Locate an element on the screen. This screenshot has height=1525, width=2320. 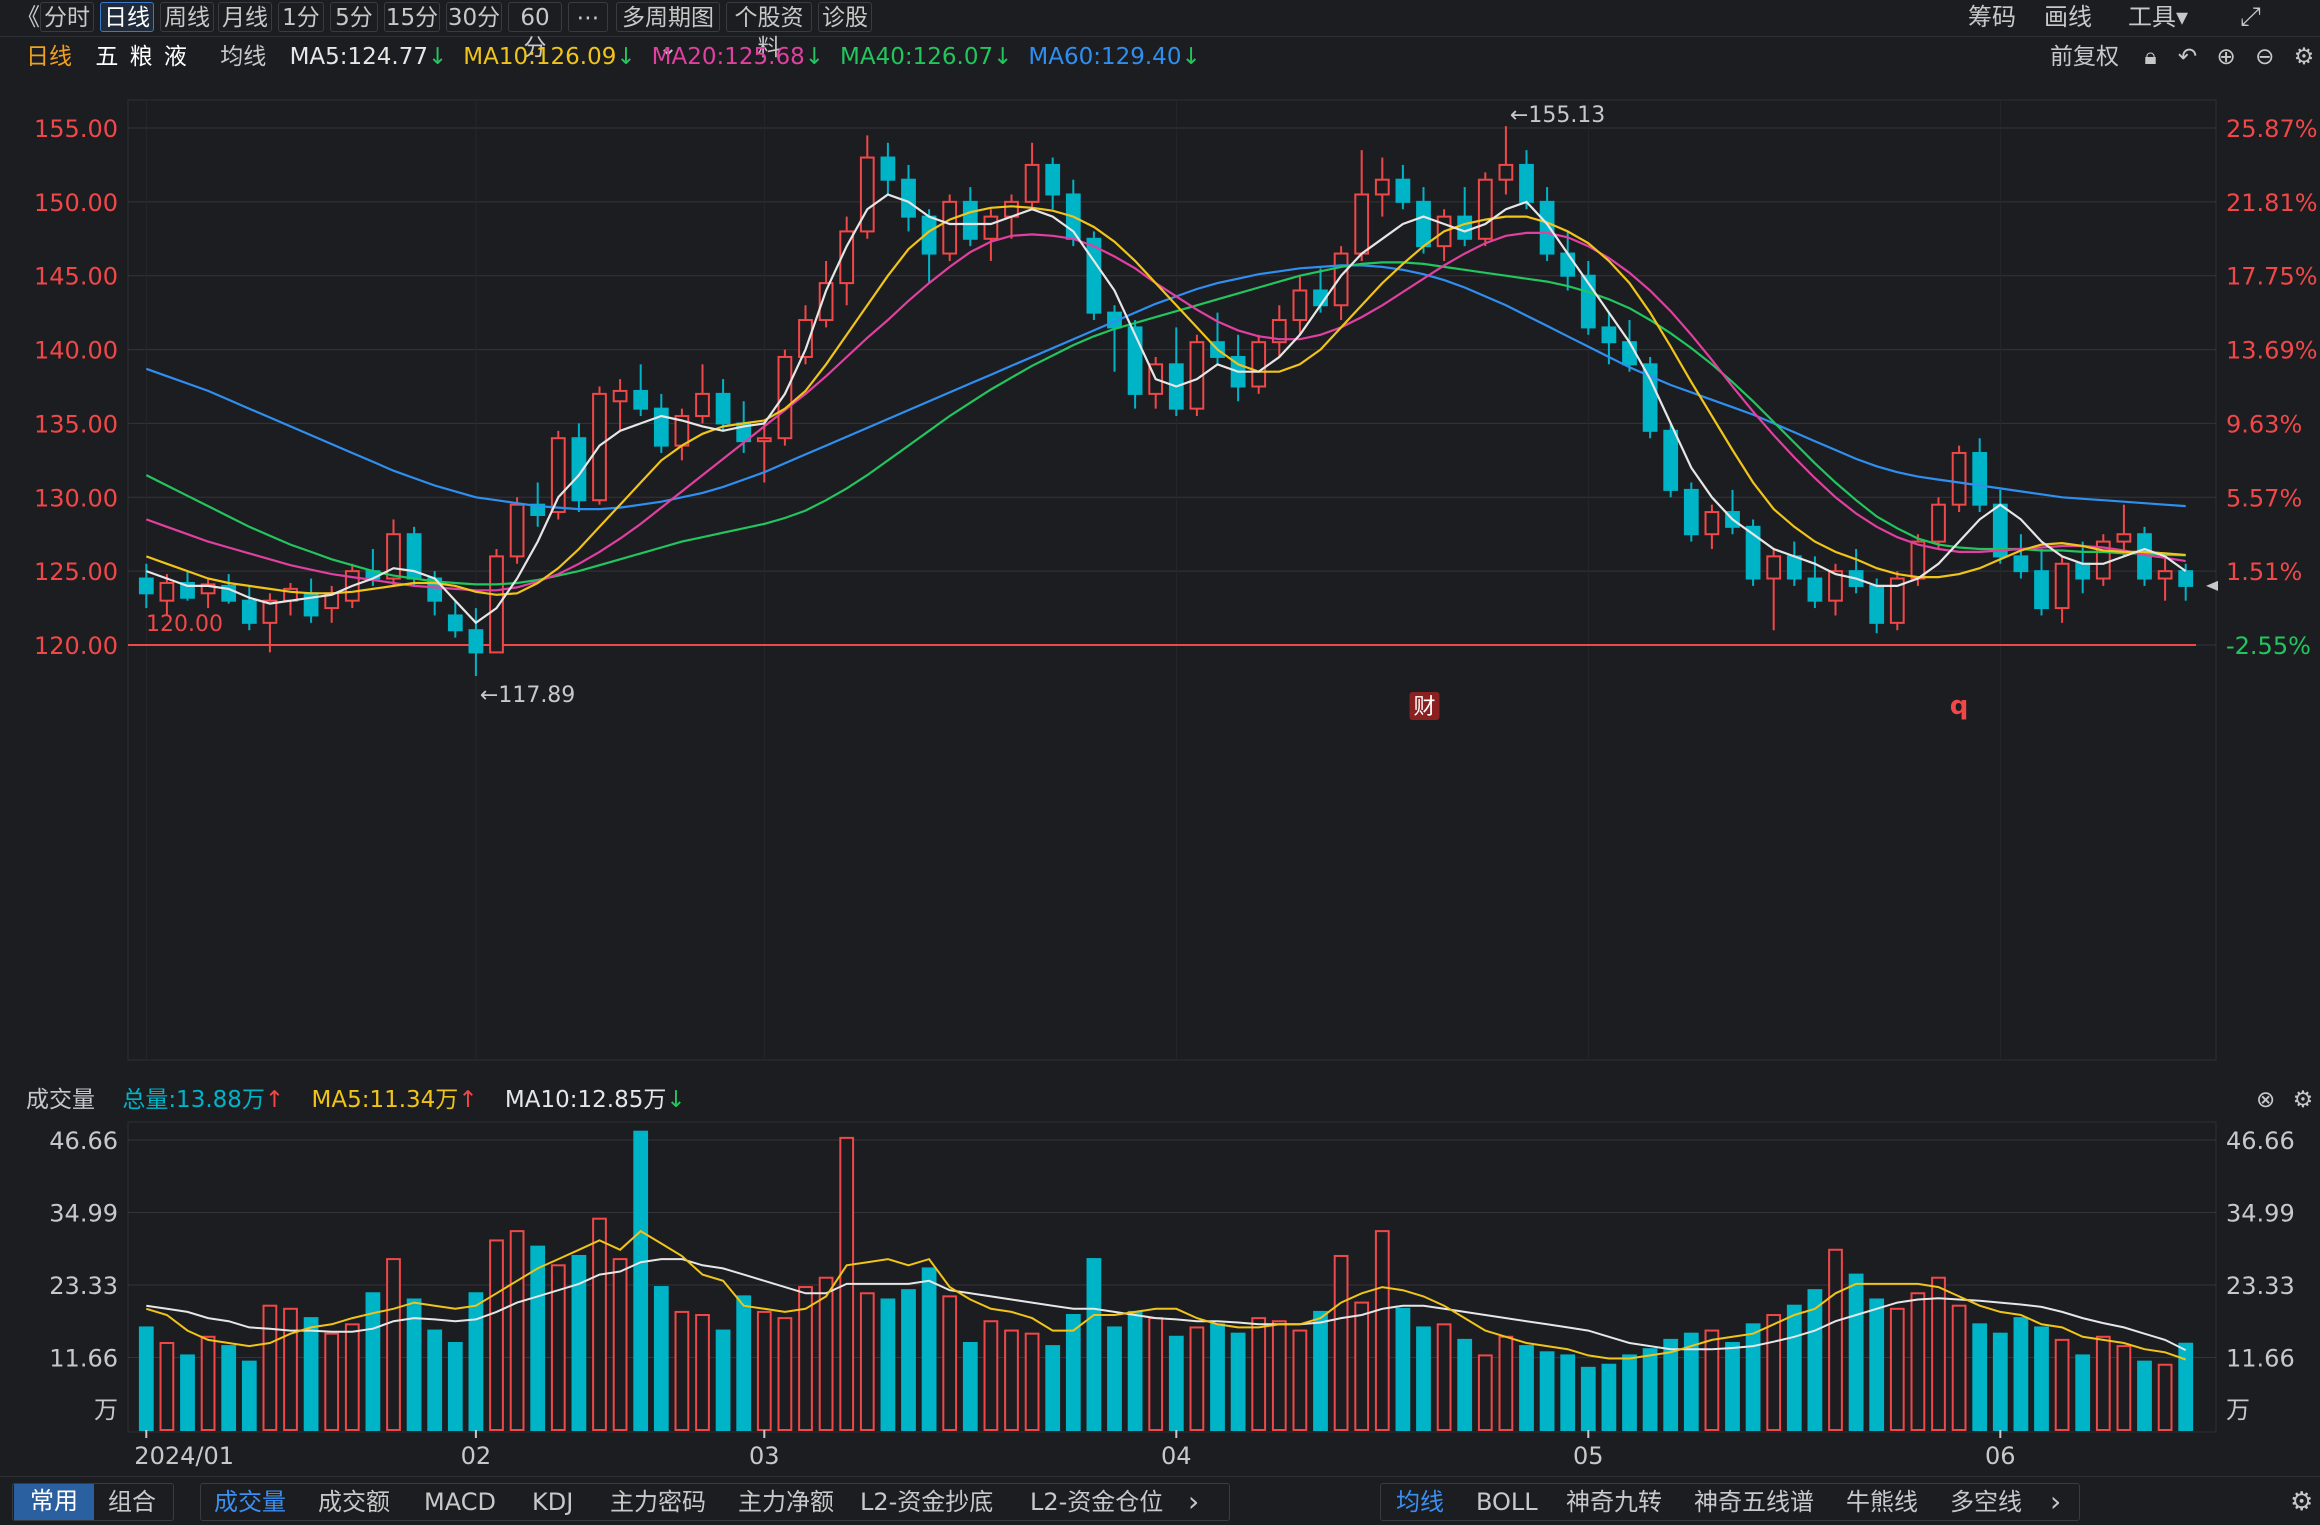
close-icon: ⊗ is located at coordinates (2265, 1100).